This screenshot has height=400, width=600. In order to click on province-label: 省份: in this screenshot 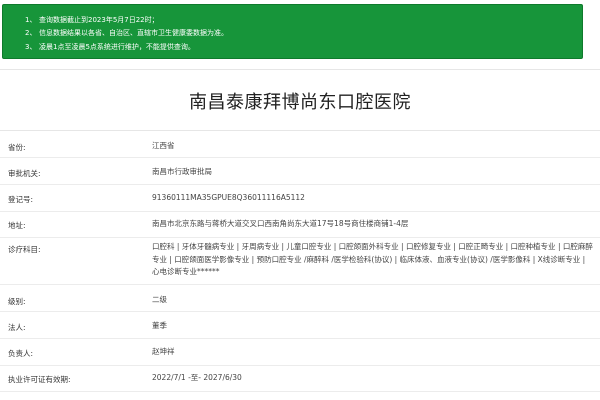, I will do `click(17, 147)`.